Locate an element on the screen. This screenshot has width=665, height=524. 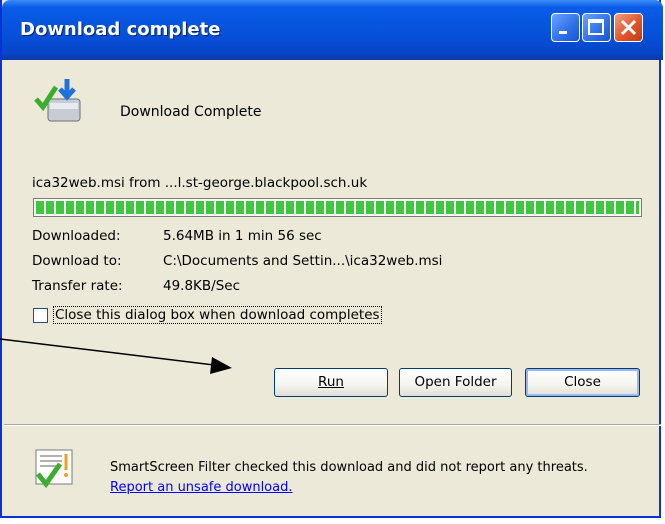
arrow-line is located at coordinates (107, 352).